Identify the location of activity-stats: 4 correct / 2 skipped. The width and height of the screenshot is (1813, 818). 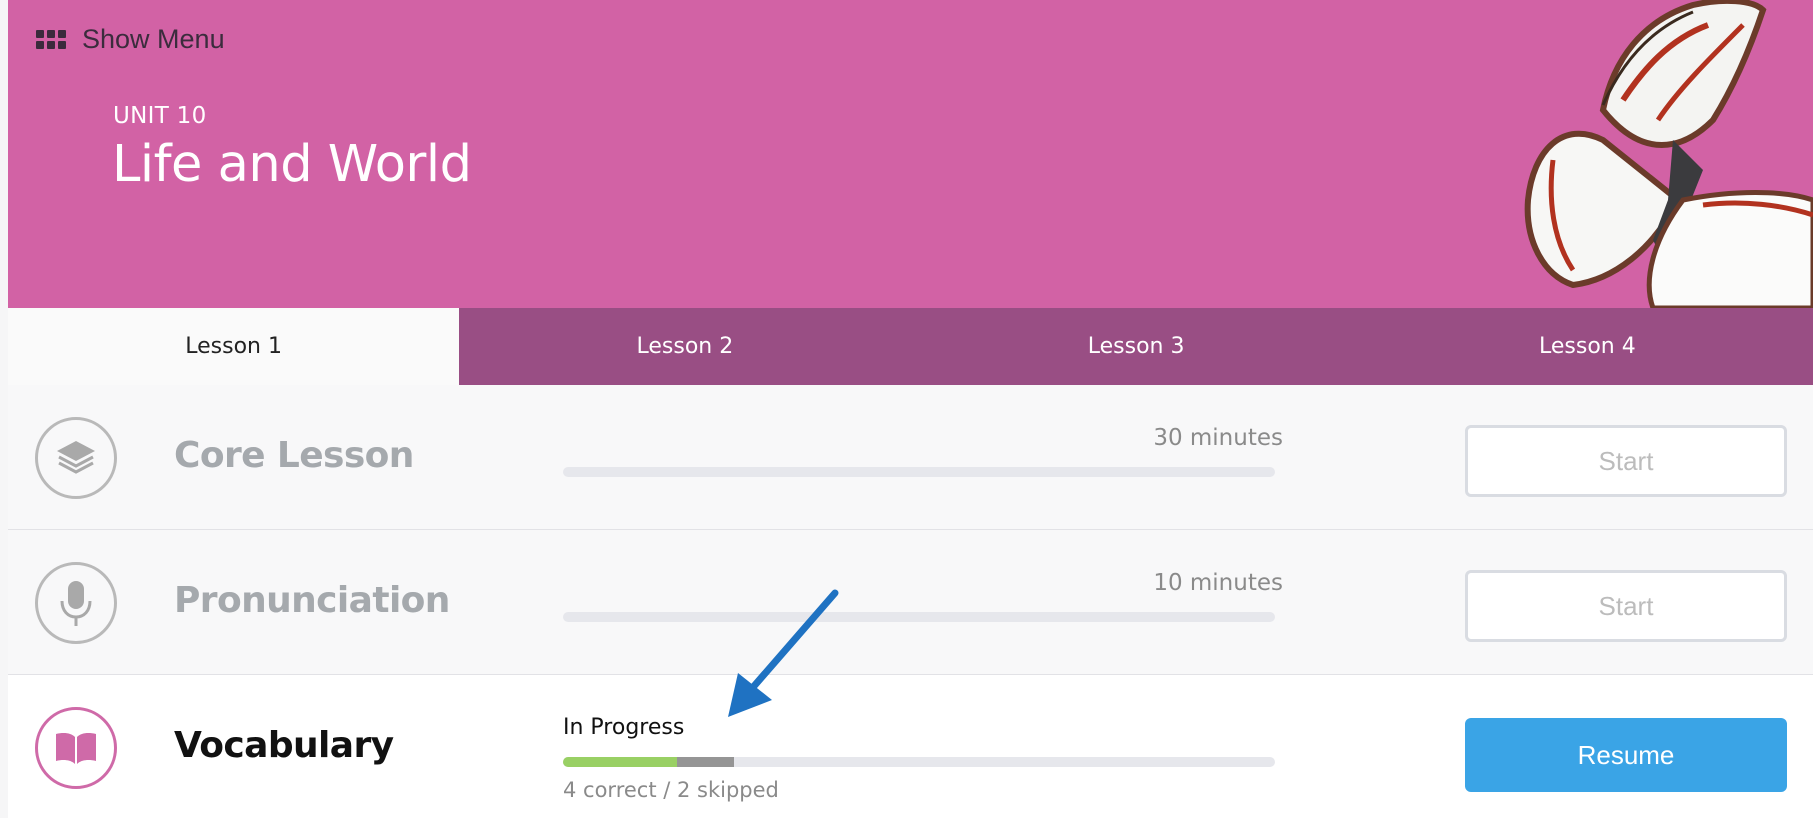
(671, 790).